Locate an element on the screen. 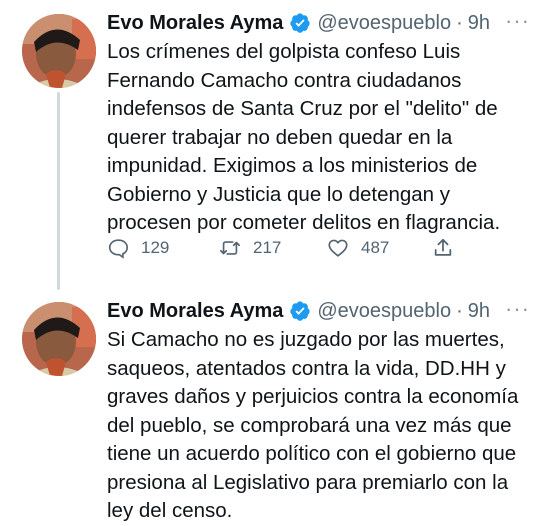  thread-connector-line is located at coordinates (58, 191).